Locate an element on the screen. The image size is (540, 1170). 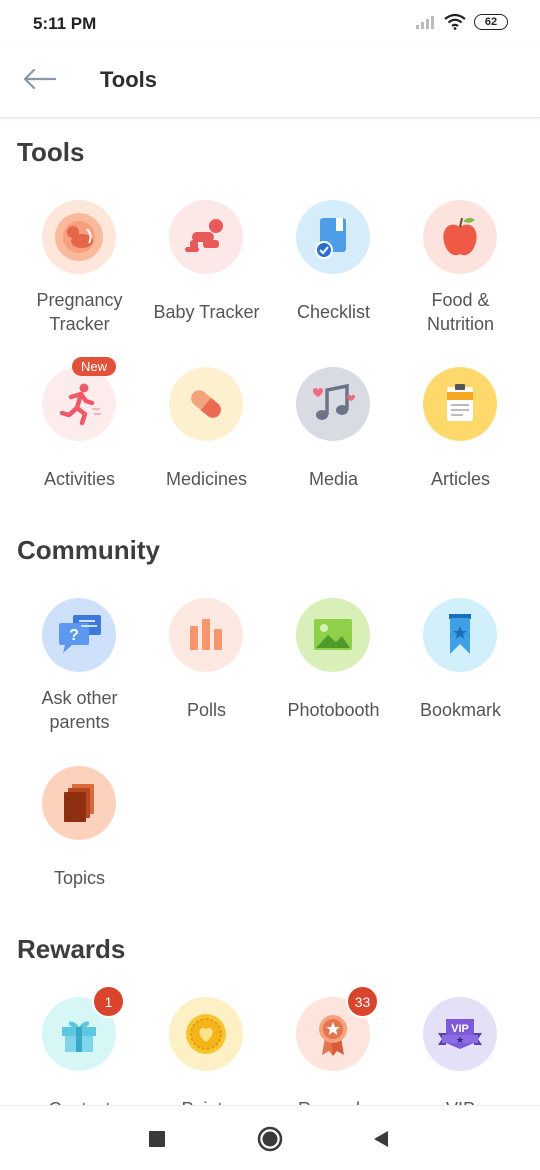
bar-chart-icon is located at coordinates (206, 635).